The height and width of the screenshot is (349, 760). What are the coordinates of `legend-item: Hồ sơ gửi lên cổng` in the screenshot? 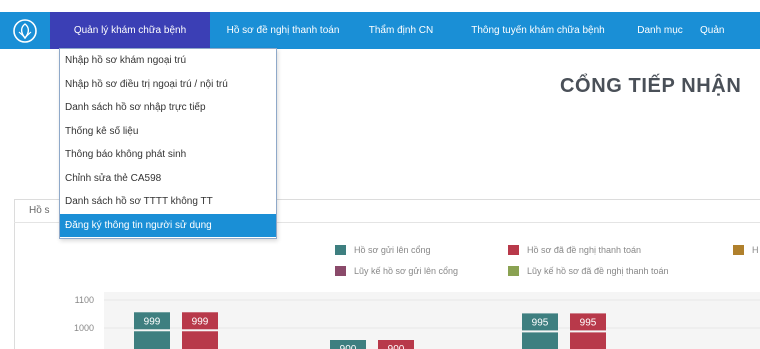 It's located at (382, 250).